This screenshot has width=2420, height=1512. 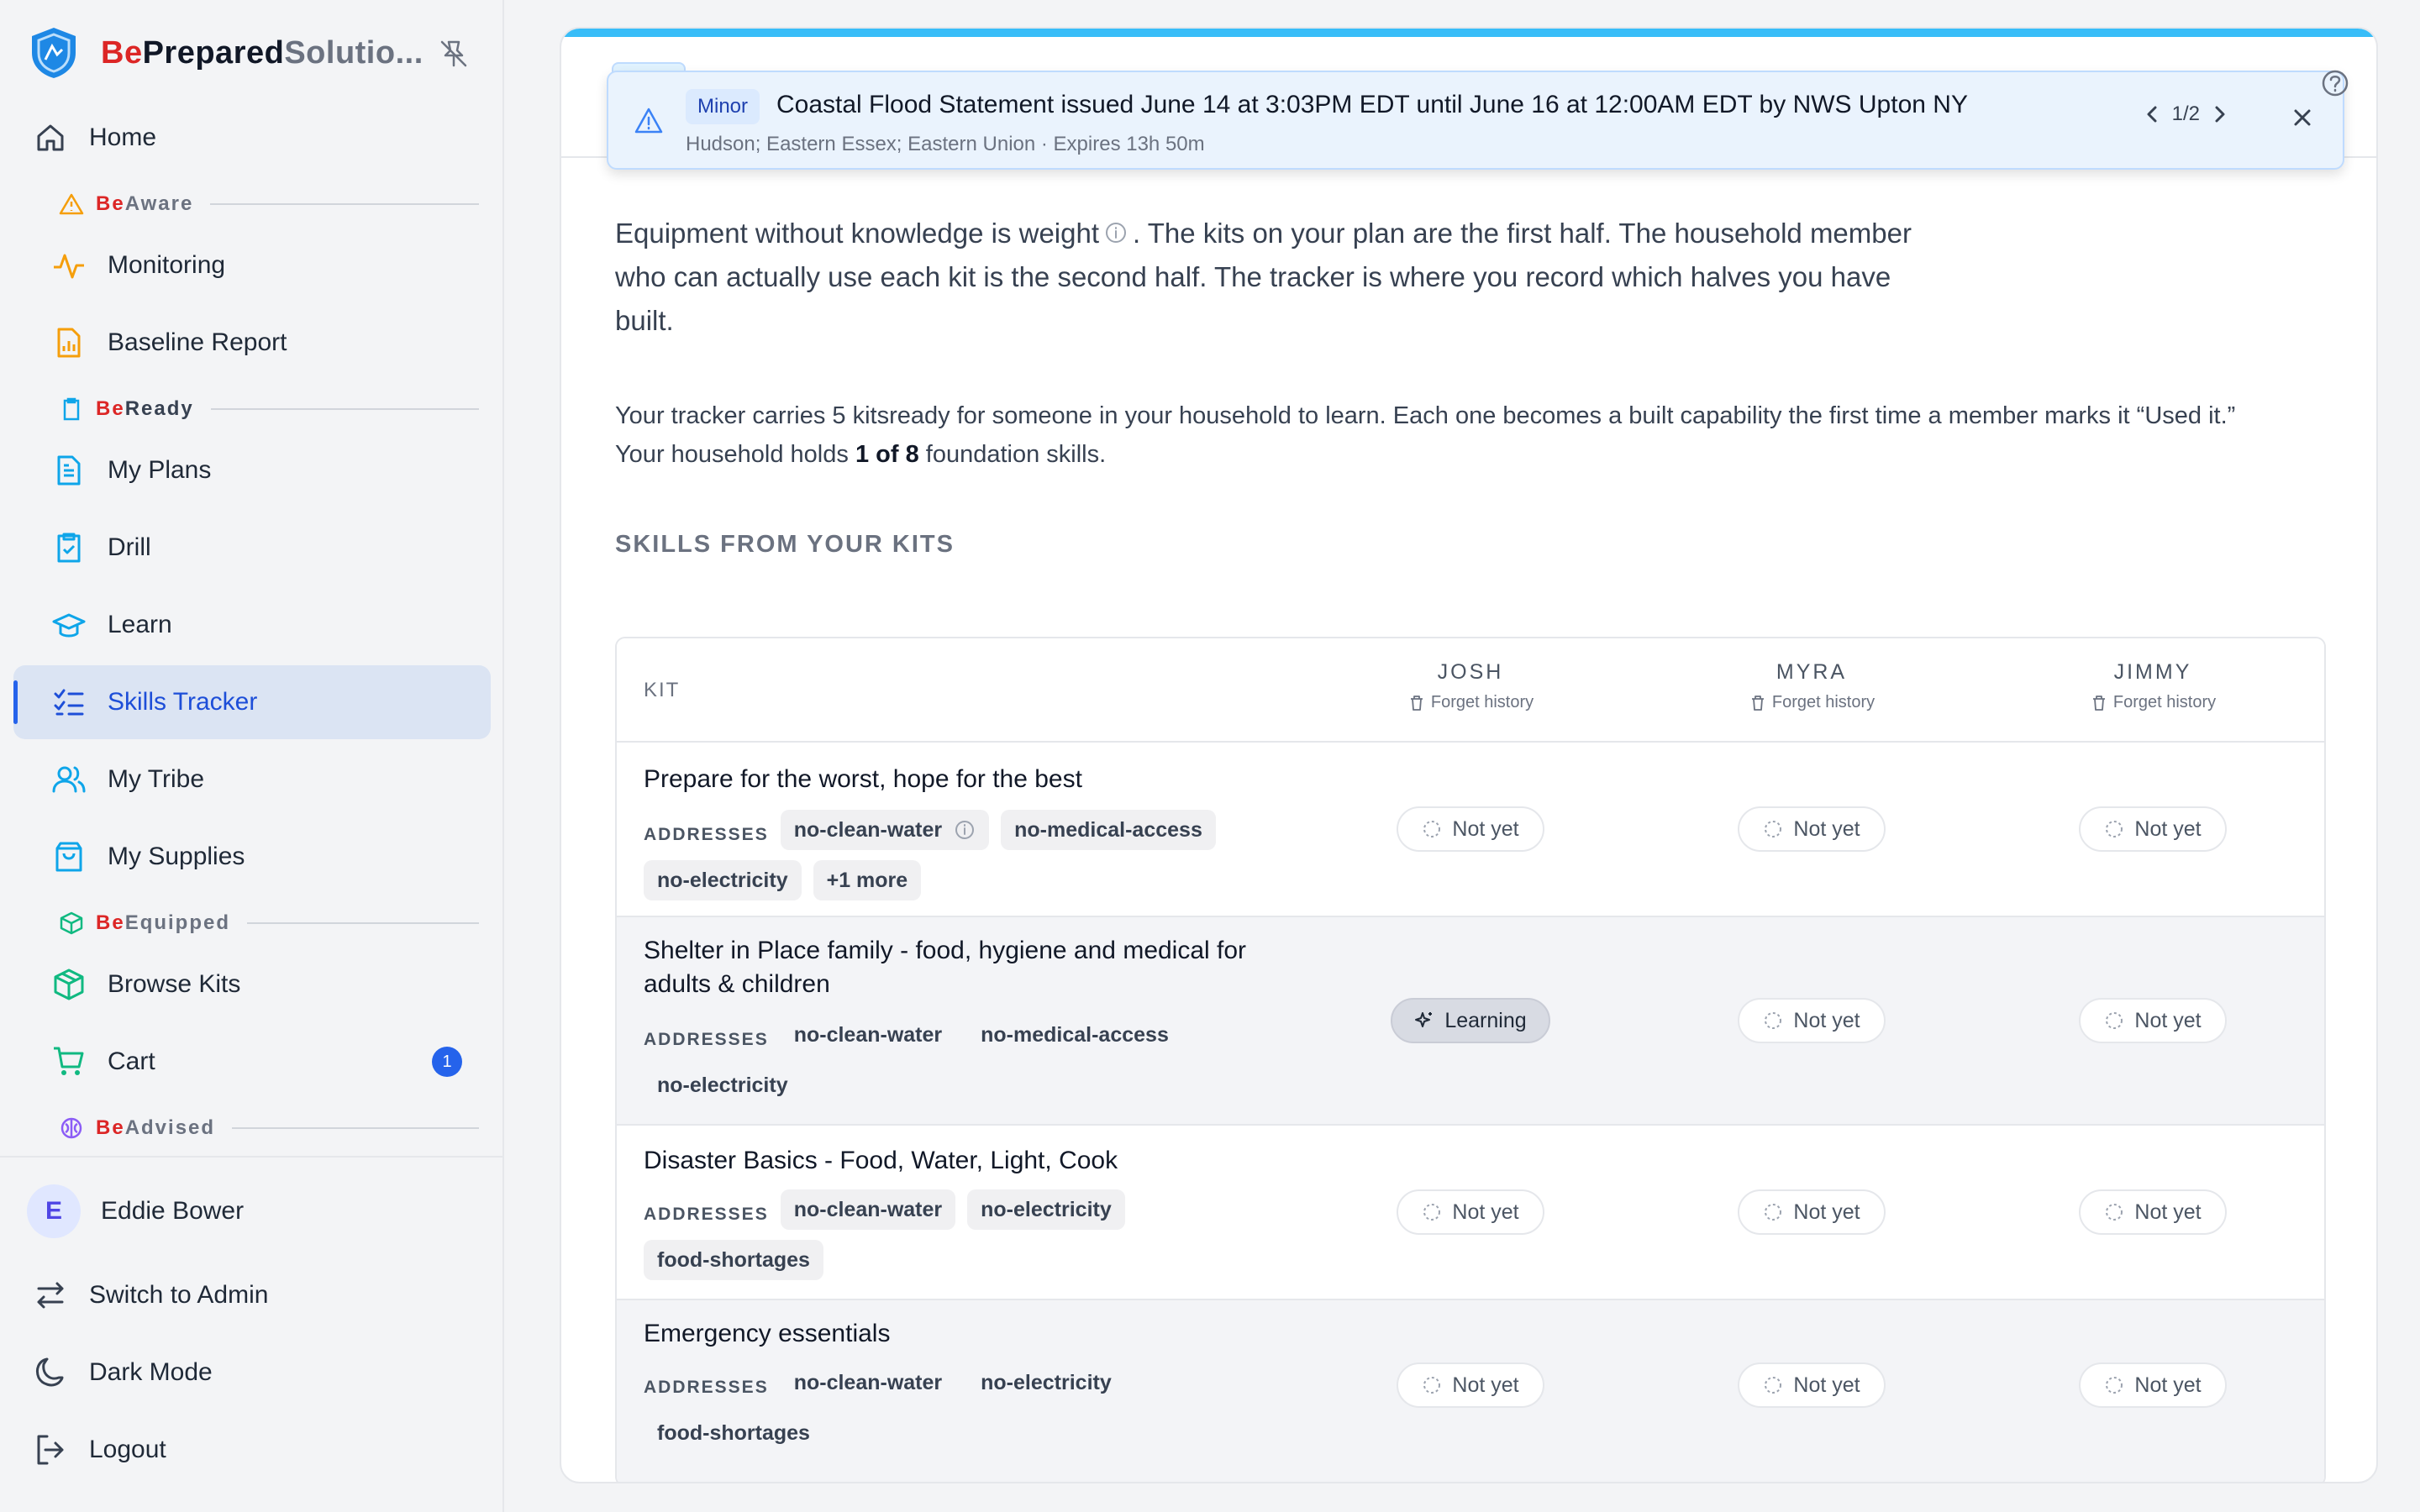 What do you see at coordinates (69, 702) in the screenshot?
I see `list-checks-icon` at bounding box center [69, 702].